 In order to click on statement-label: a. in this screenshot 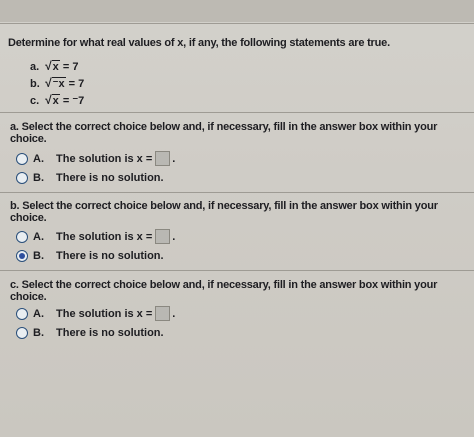, I will do `click(35, 67)`.